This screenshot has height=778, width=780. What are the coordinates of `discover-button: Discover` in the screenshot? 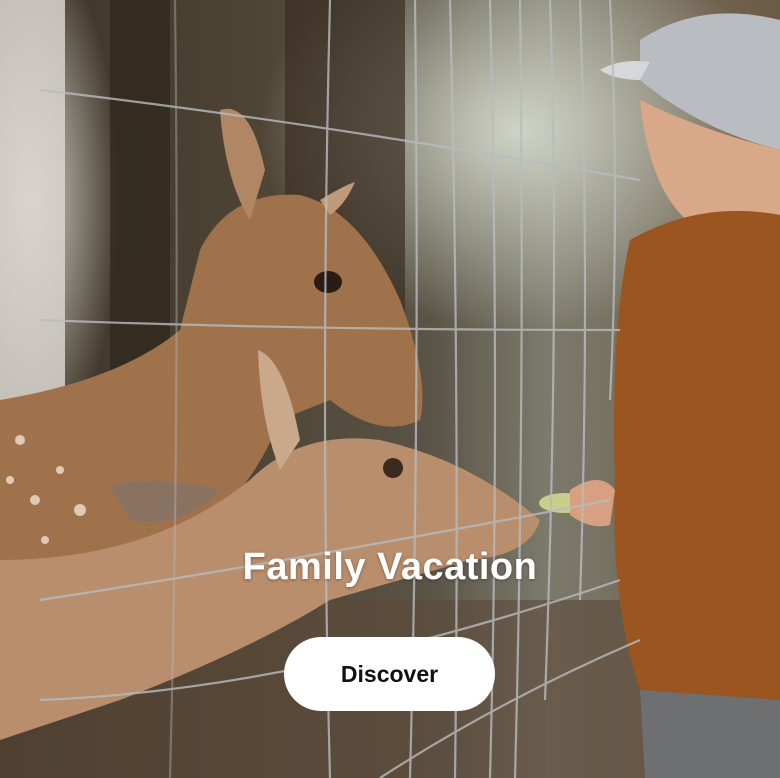 It's located at (389, 674).